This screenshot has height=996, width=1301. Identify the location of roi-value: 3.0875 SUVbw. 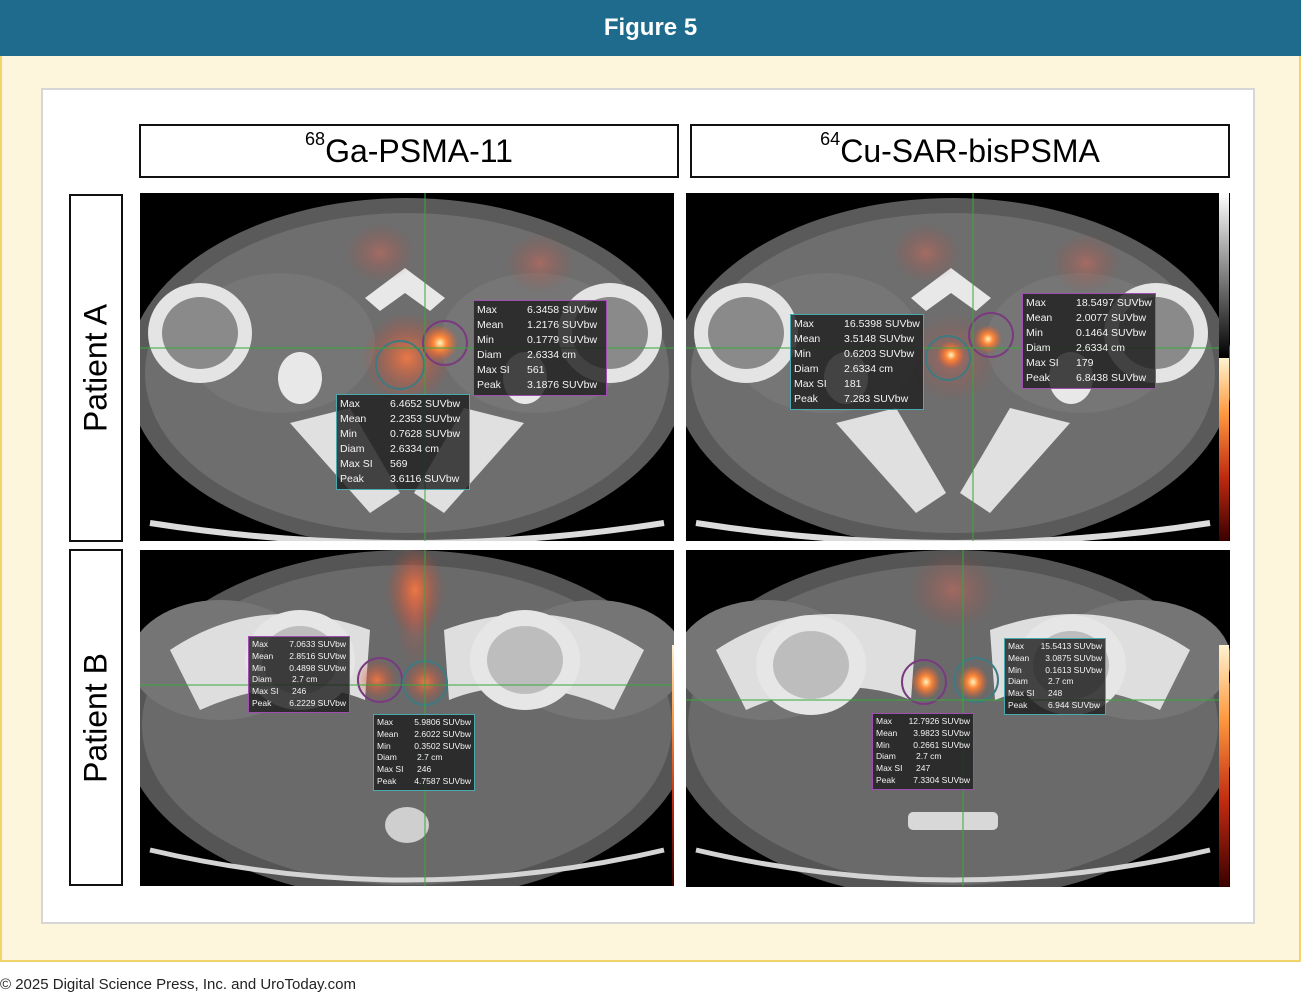
(1073, 657).